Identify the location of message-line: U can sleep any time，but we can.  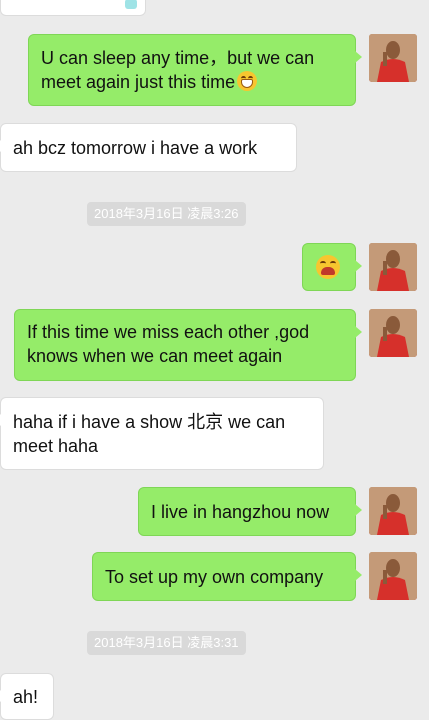
(178, 58).